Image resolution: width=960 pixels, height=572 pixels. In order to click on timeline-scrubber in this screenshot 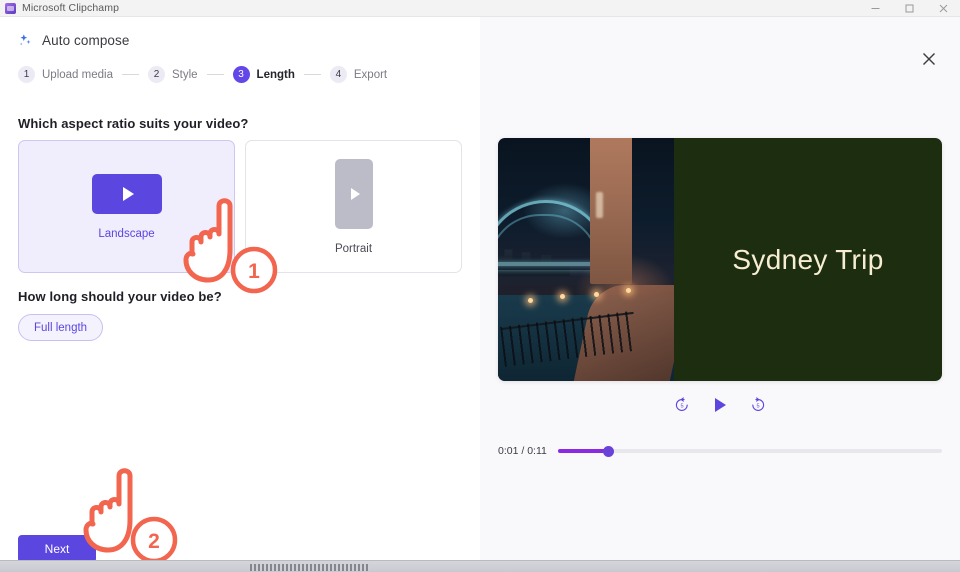, I will do `click(749, 451)`.